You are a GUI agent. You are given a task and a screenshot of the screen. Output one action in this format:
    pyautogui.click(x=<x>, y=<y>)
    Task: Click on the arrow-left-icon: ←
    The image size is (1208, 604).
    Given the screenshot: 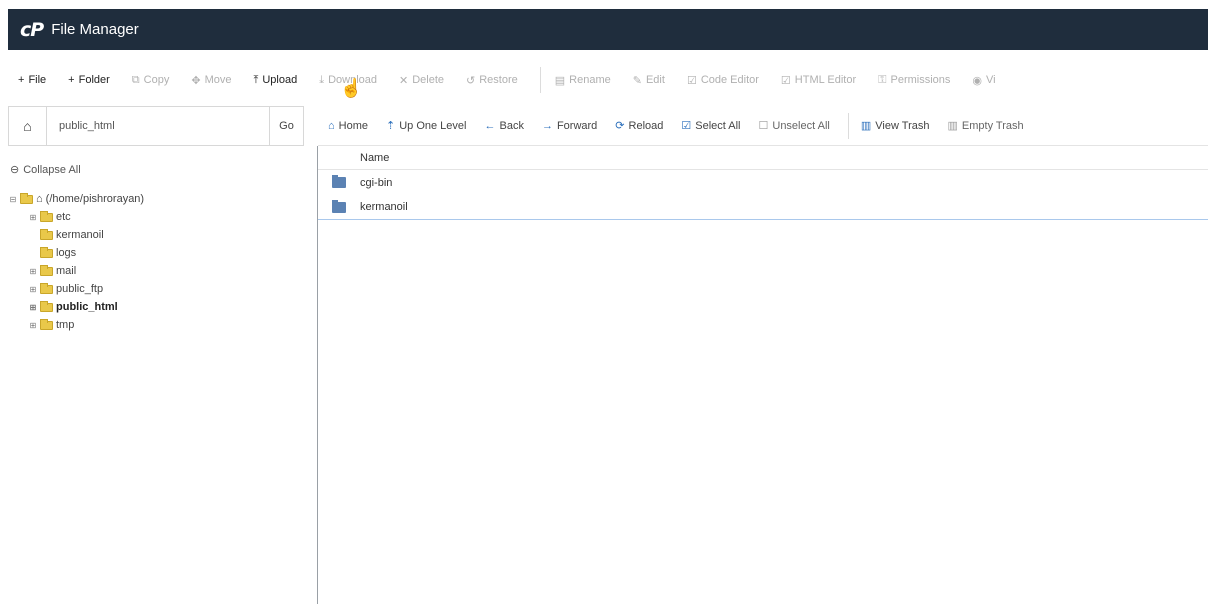 What is the action you would take?
    pyautogui.click(x=490, y=125)
    